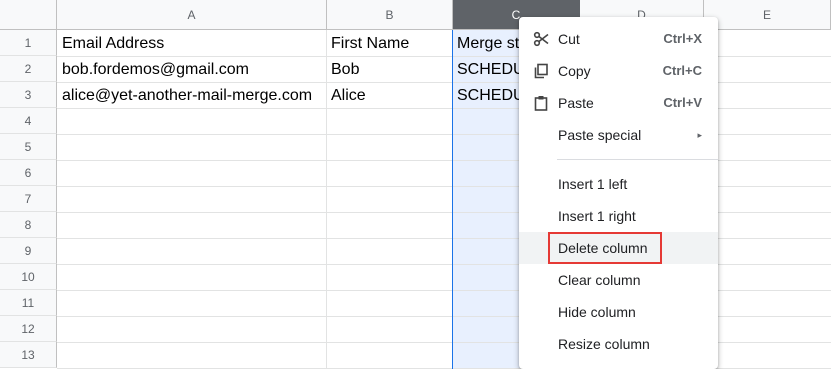 Image resolution: width=831 pixels, height=369 pixels. Describe the element at coordinates (28, 15) in the screenshot. I see `select-all-corner` at that location.